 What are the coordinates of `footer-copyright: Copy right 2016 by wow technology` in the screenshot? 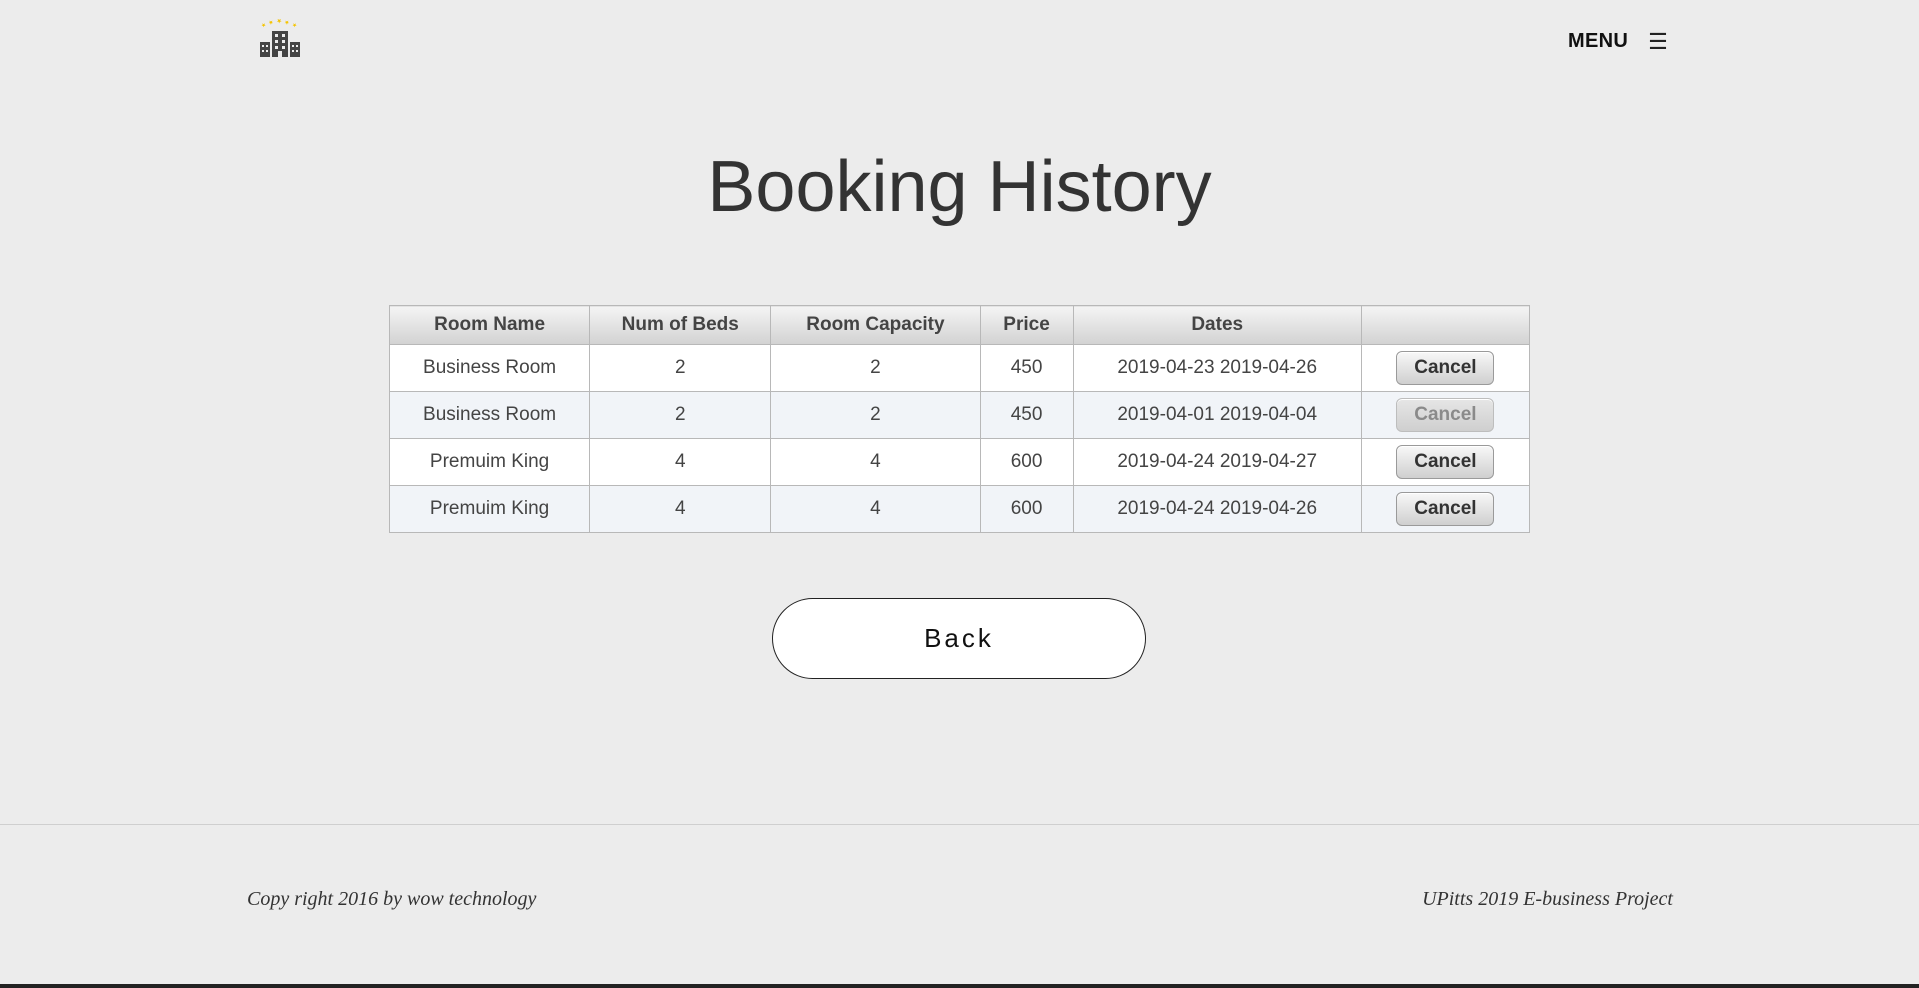 It's located at (392, 899).